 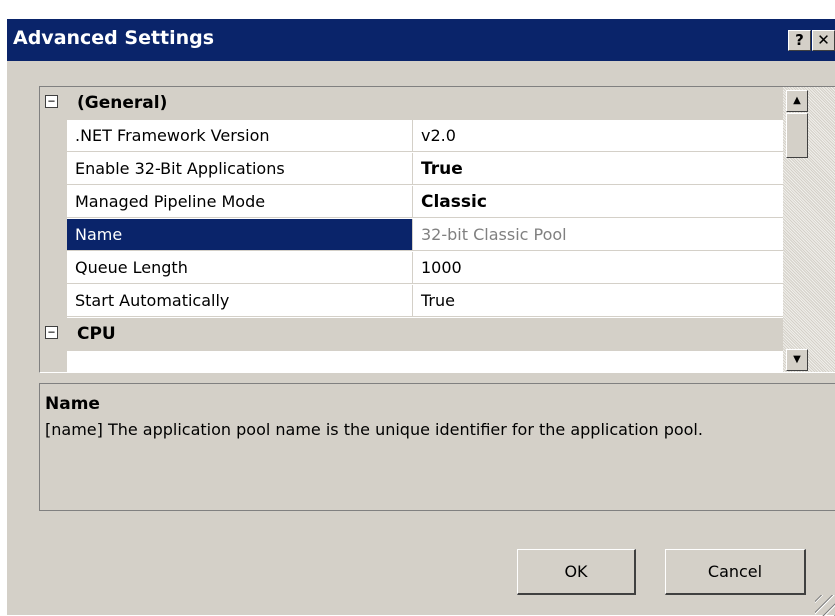 What do you see at coordinates (825, 605) in the screenshot?
I see `resize-grip-icon` at bounding box center [825, 605].